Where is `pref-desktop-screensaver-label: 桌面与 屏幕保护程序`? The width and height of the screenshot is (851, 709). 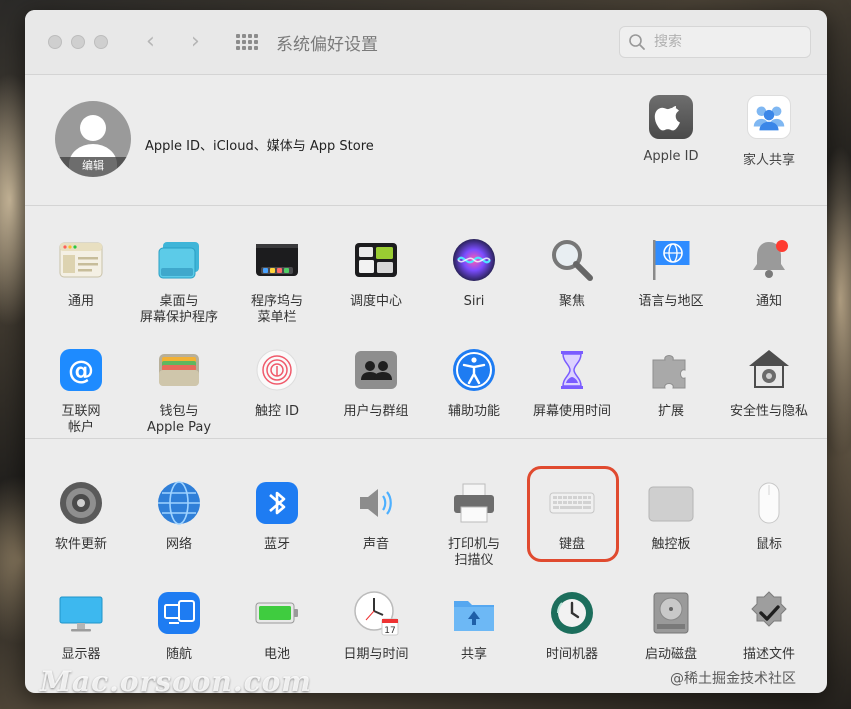 pref-desktop-screensaver-label: 桌面与 屏幕保护程序 is located at coordinates (178, 309).